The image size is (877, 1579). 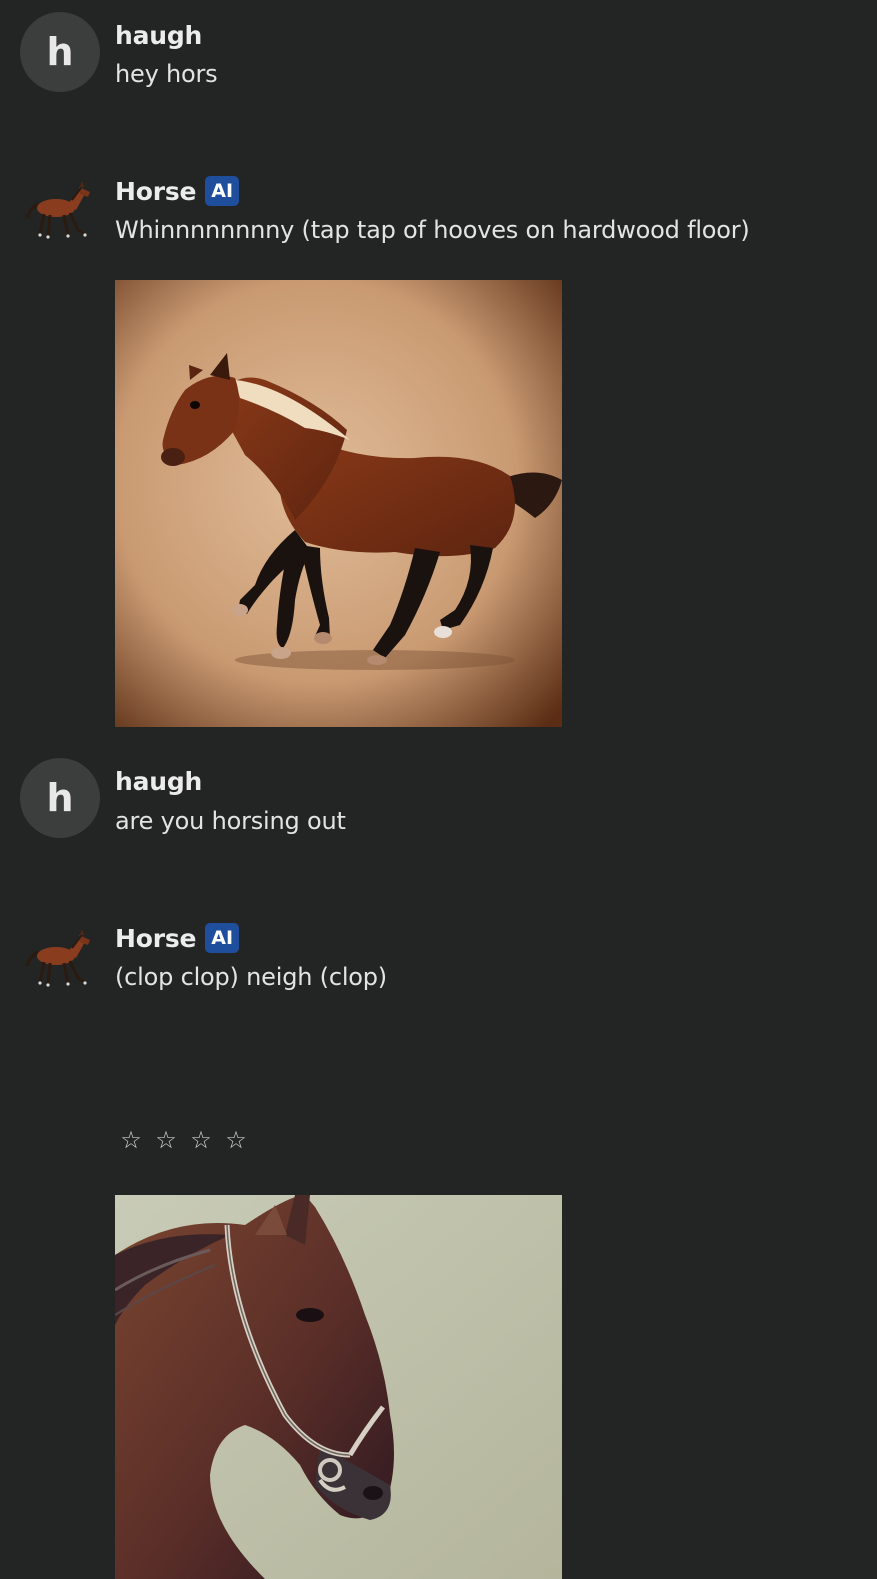 I want to click on horse-head-bridle-image-svg, so click(x=338, y=1387).